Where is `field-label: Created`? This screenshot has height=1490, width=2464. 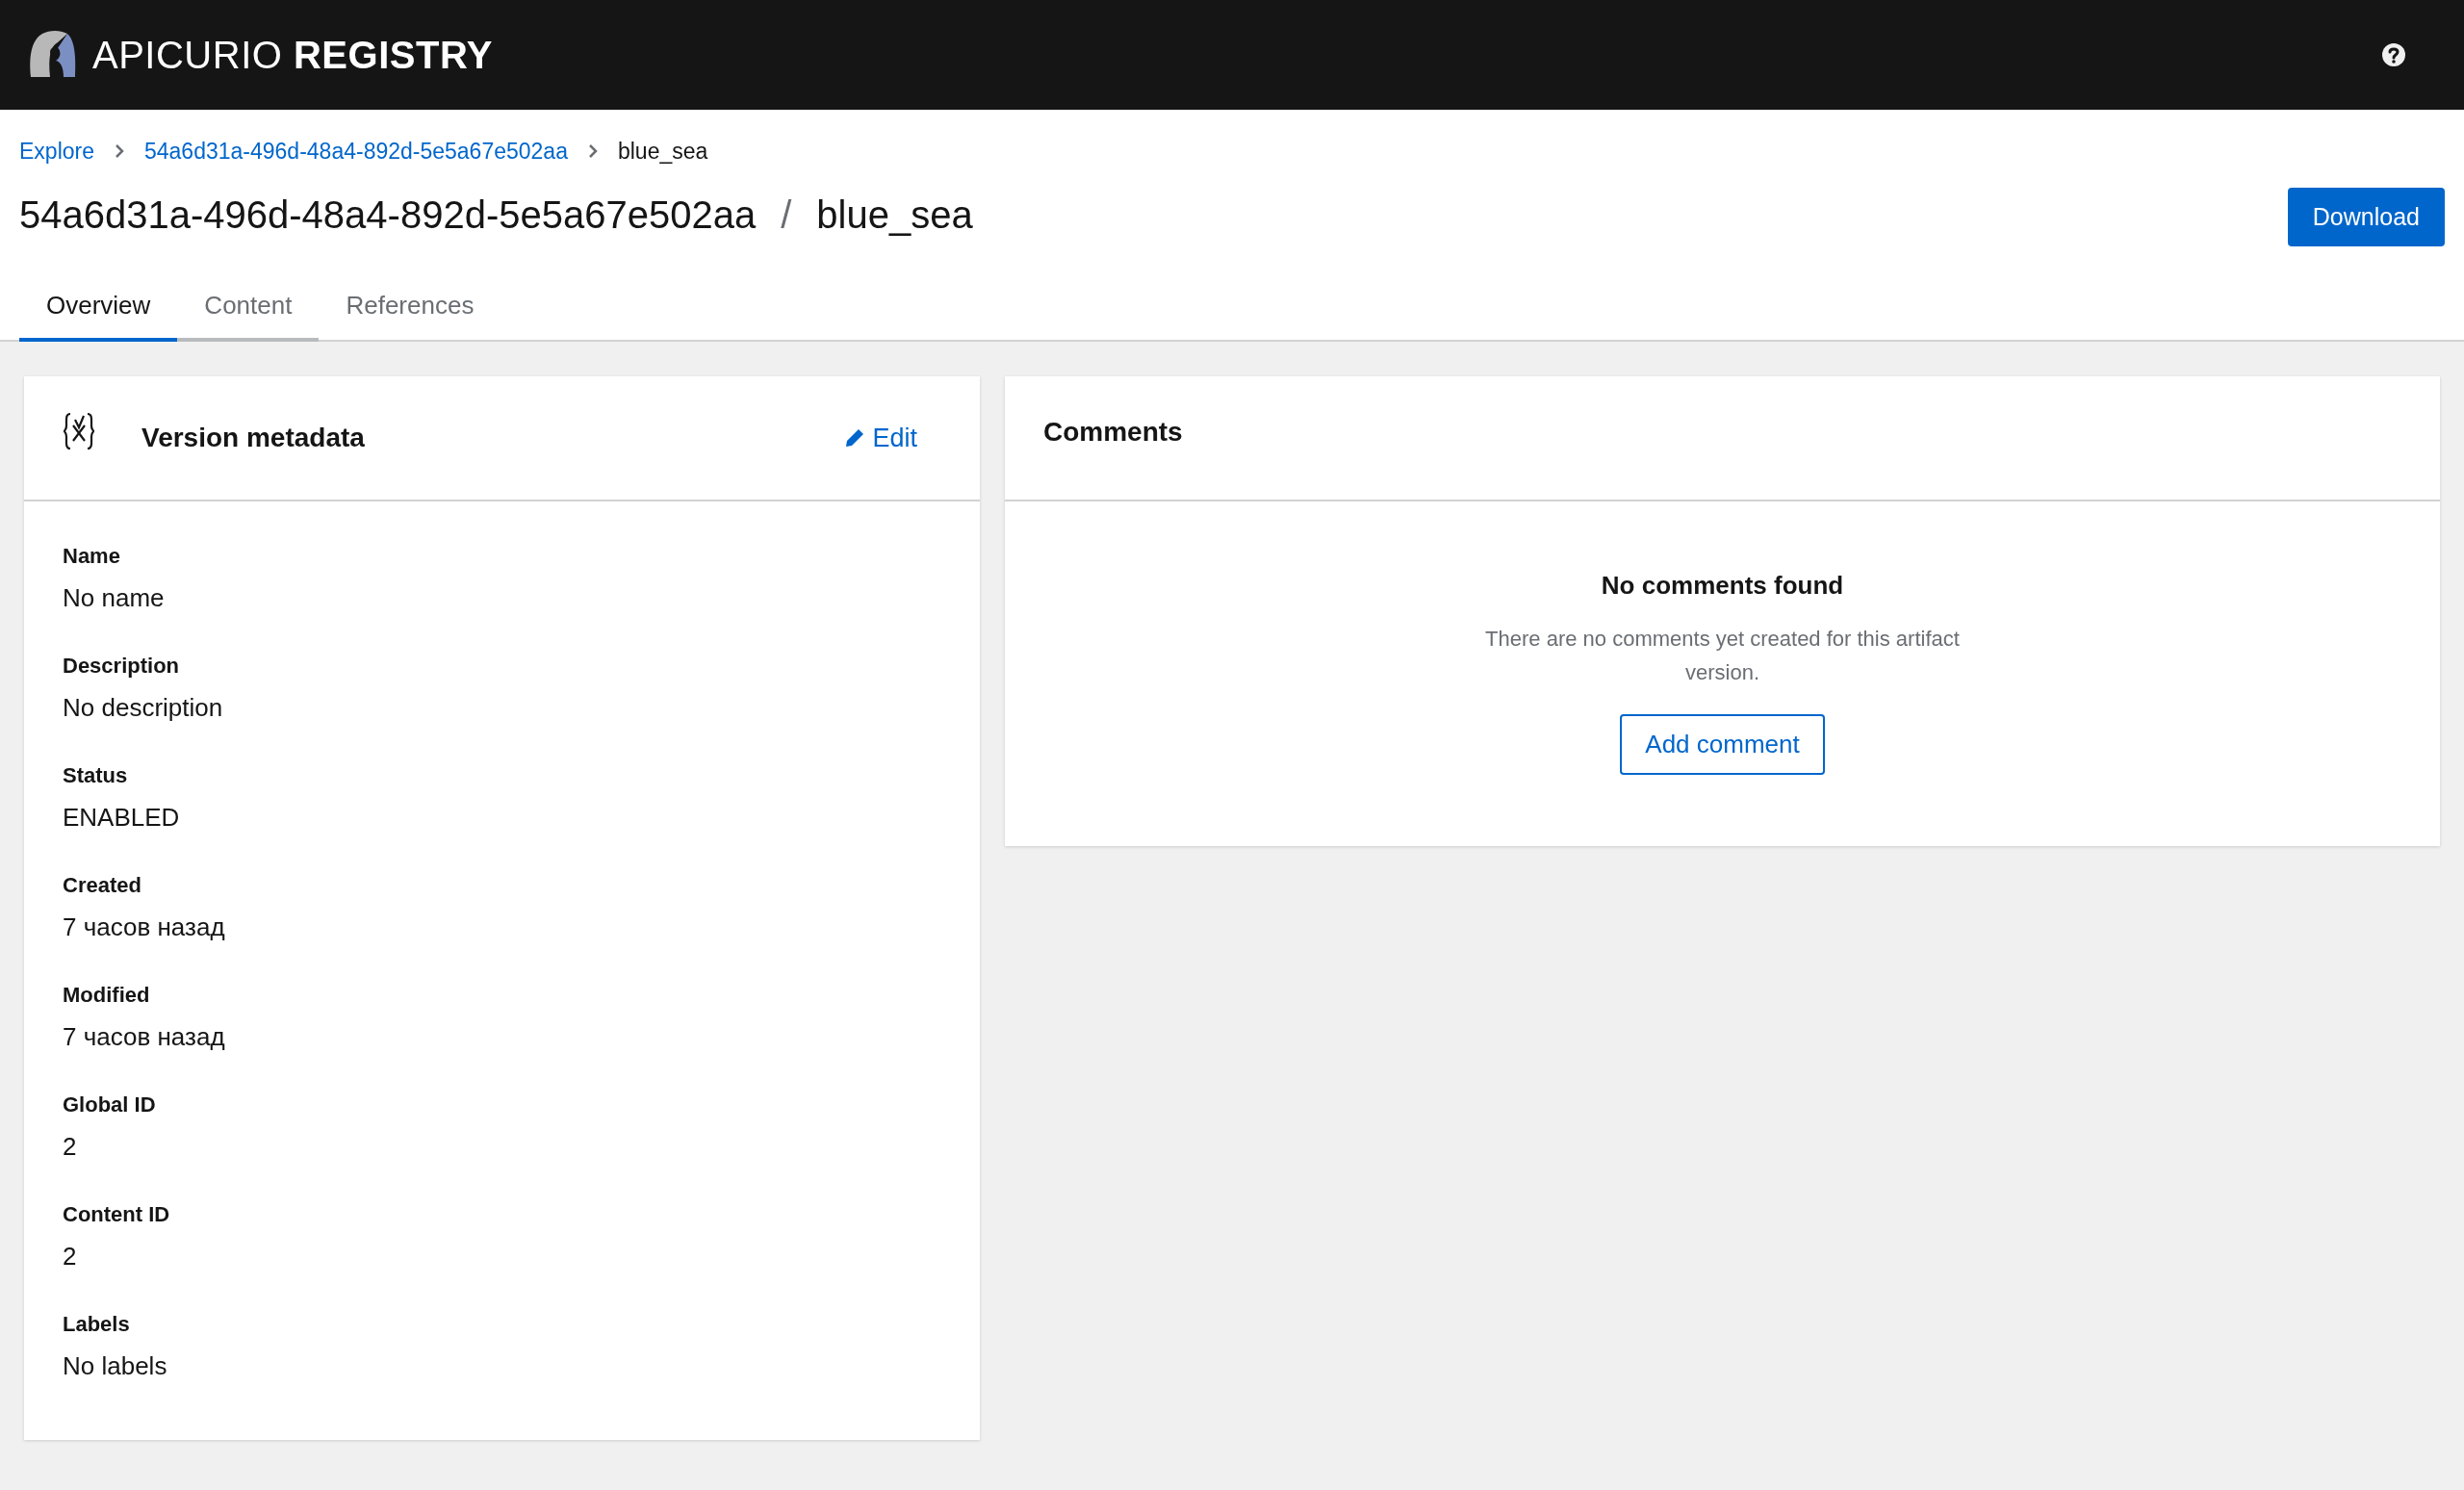
field-label: Created is located at coordinates (102, 885).